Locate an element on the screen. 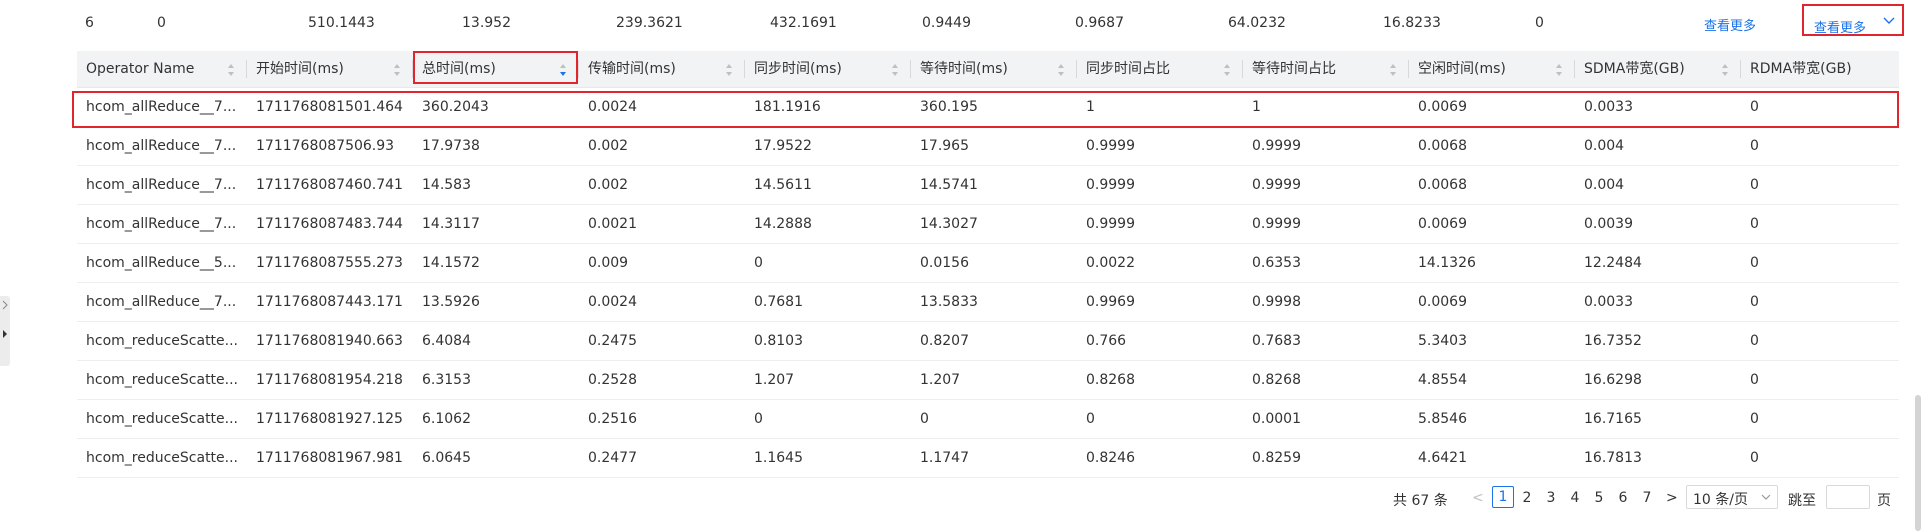 The image size is (1922, 531). table-cell: 4.6421 is located at coordinates (1442, 458).